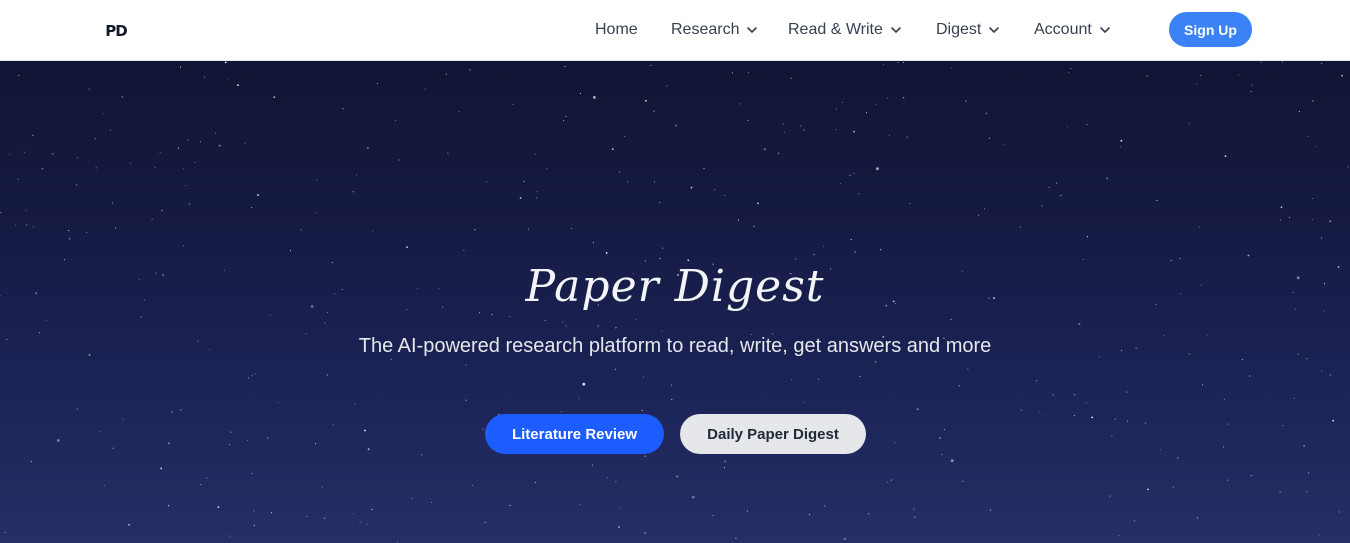 The height and width of the screenshot is (543, 1350). What do you see at coordinates (1063, 29) in the screenshot?
I see `nav-account-label: Account` at bounding box center [1063, 29].